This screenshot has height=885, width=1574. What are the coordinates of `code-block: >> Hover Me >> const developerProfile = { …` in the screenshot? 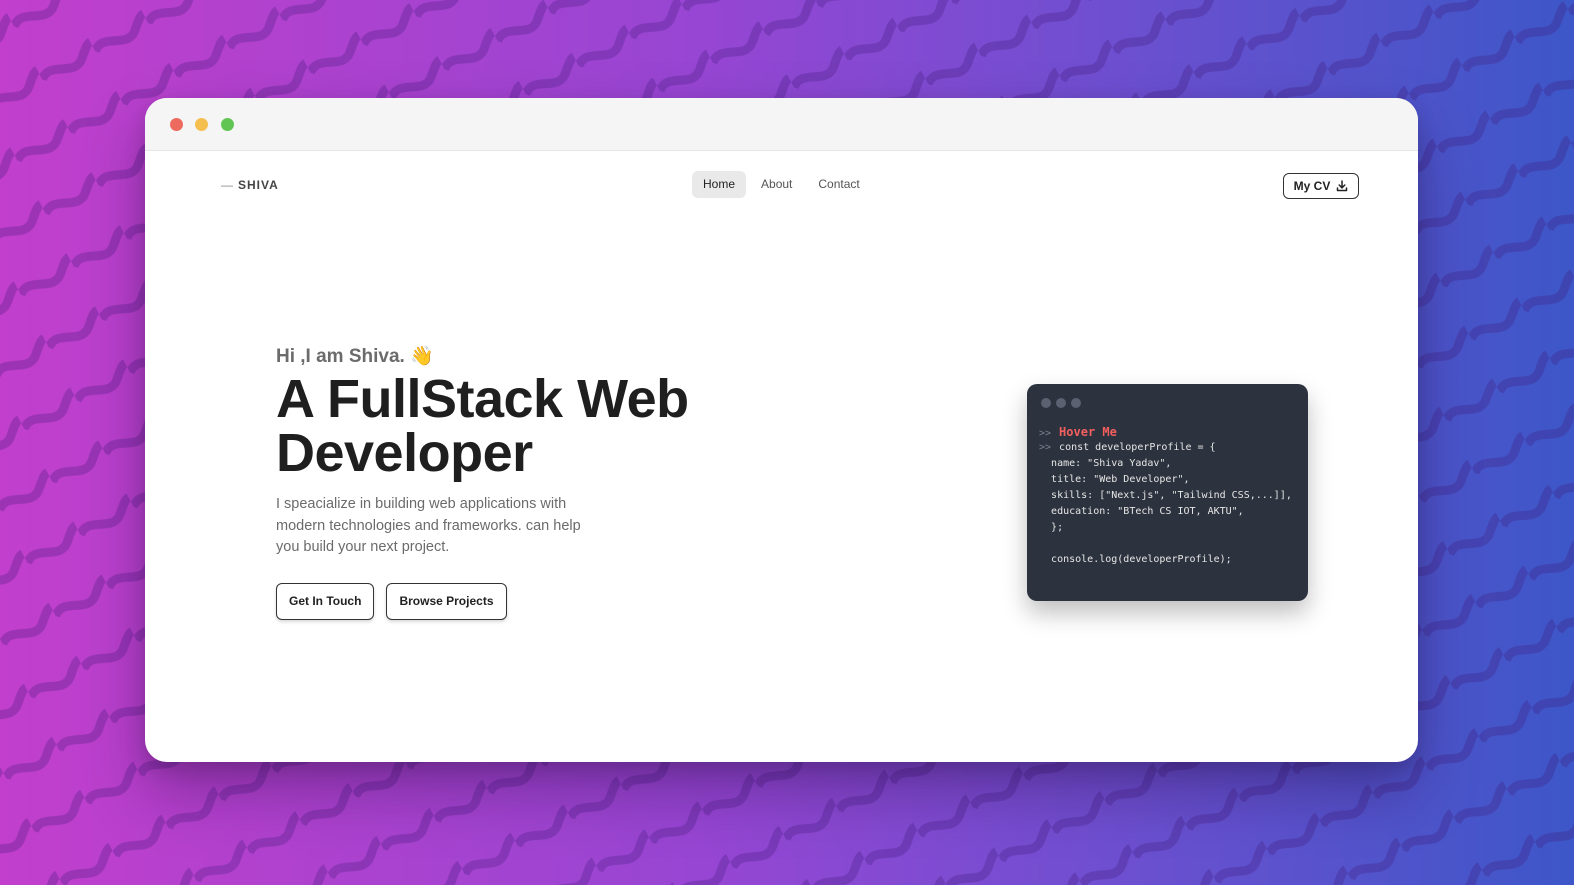 It's located at (1165, 496).